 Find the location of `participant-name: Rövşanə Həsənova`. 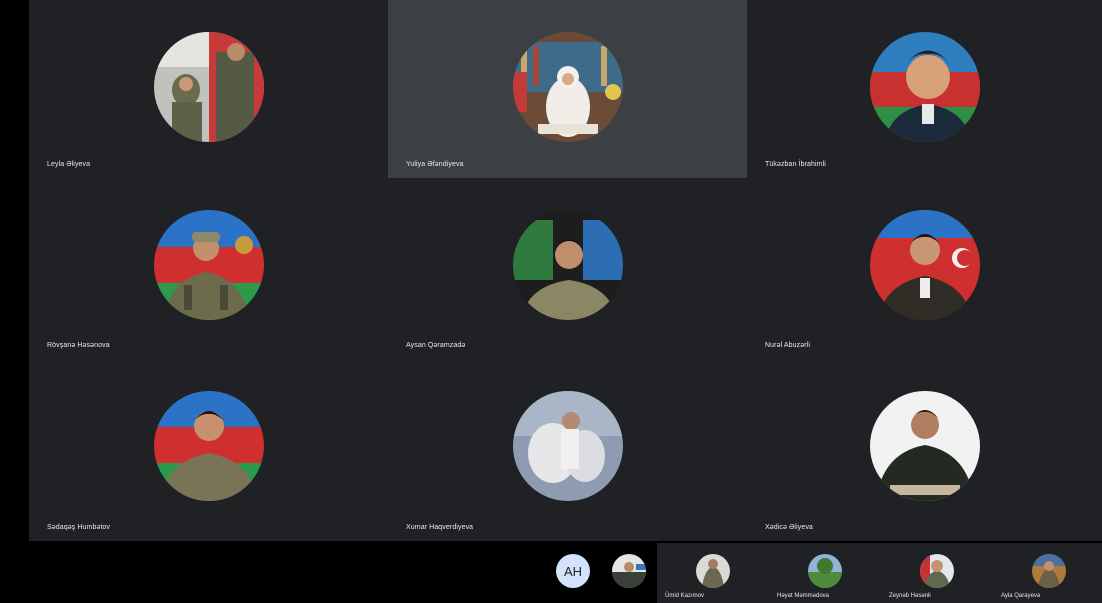

participant-name: Rövşanə Həsənova is located at coordinates (78, 345).